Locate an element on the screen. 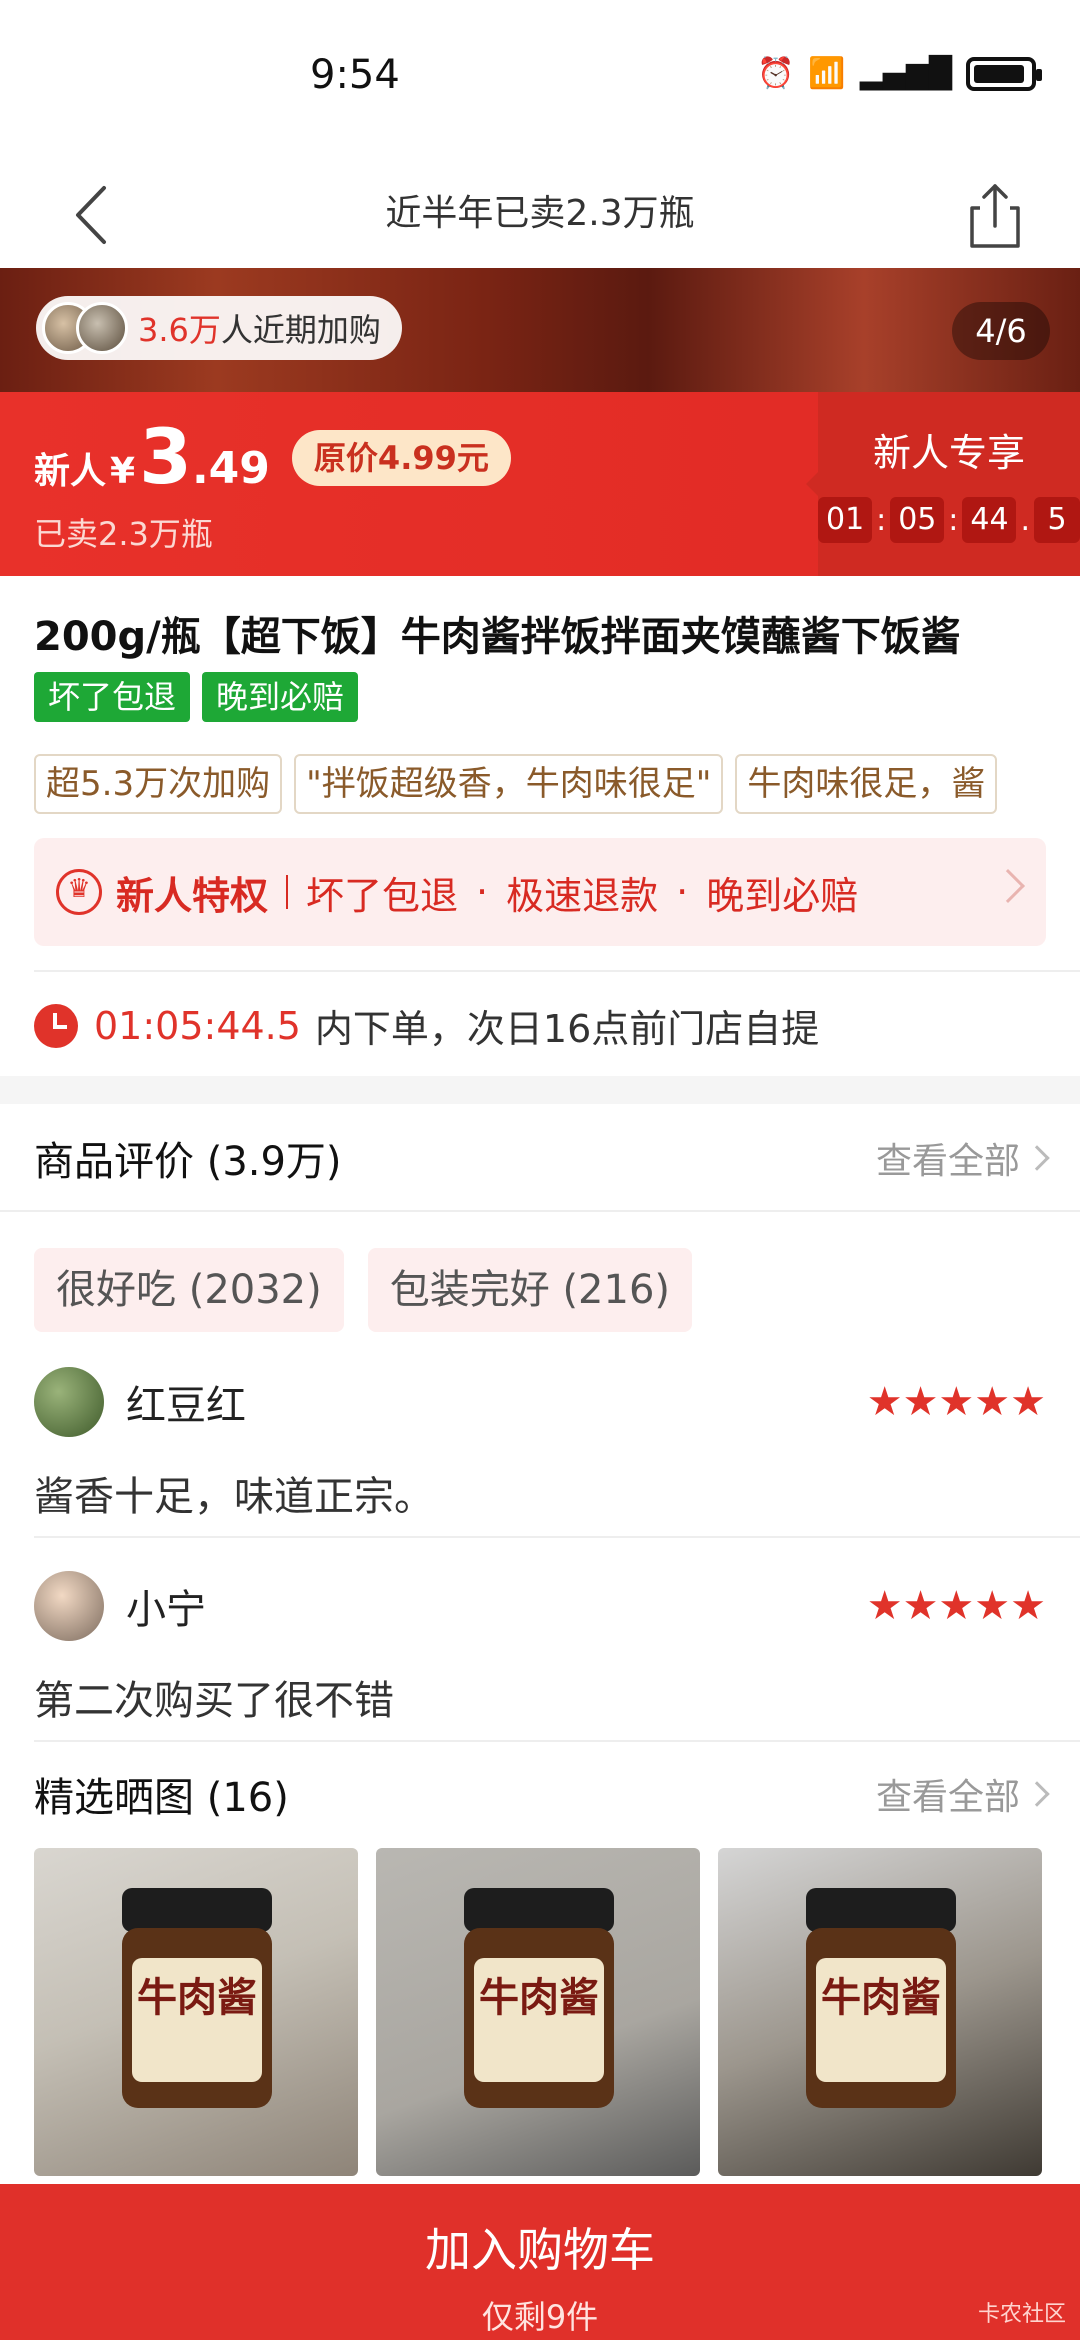 The height and width of the screenshot is (2340, 1080). review-text: 第二次购买了很不错 is located at coordinates (214, 1701).